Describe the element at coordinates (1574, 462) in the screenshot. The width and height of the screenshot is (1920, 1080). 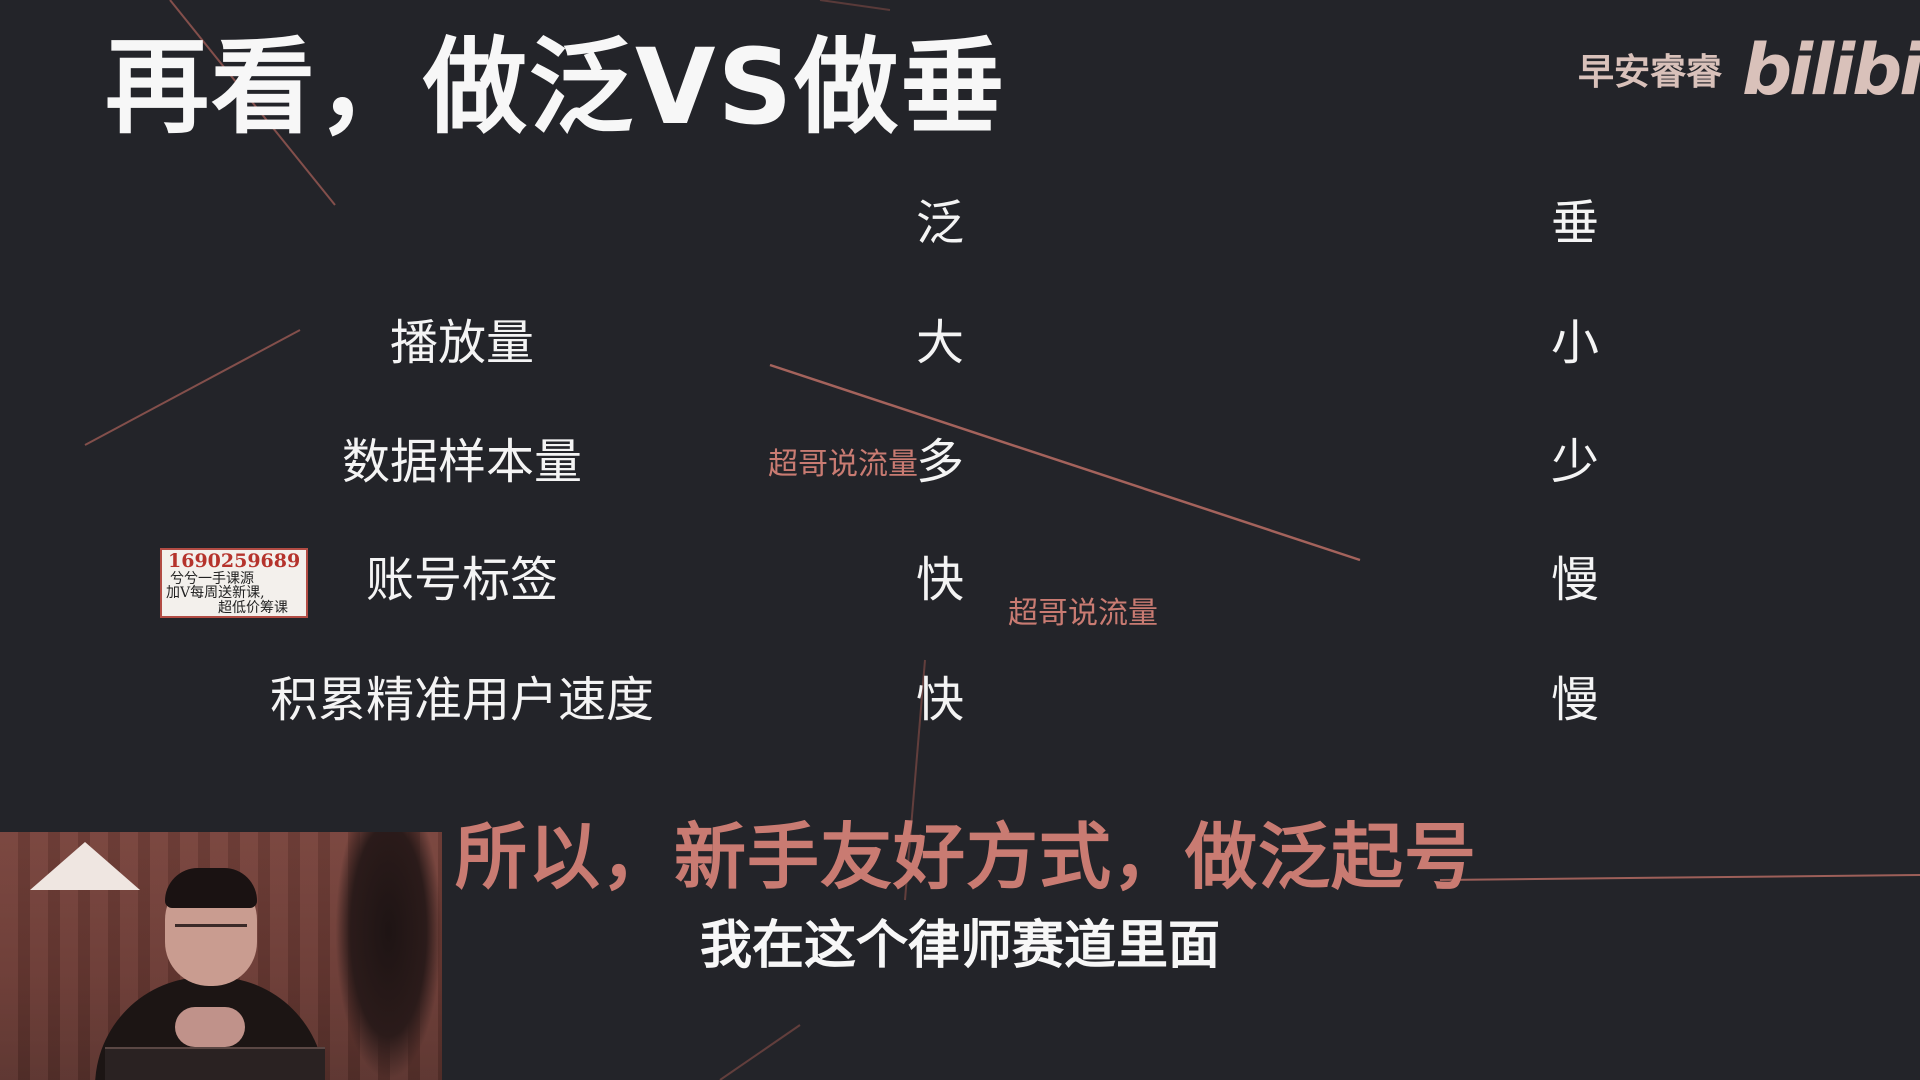
I see `cell-sample-vertical: 少` at that location.